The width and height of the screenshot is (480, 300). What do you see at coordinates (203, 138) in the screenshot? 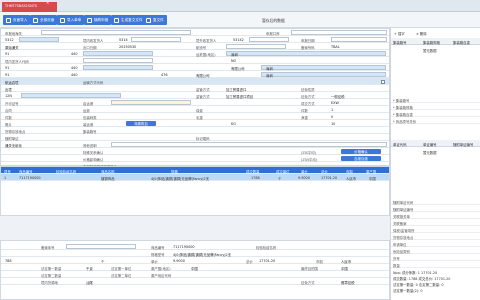
I see `marks-label: 标记唛码` at bounding box center [203, 138].